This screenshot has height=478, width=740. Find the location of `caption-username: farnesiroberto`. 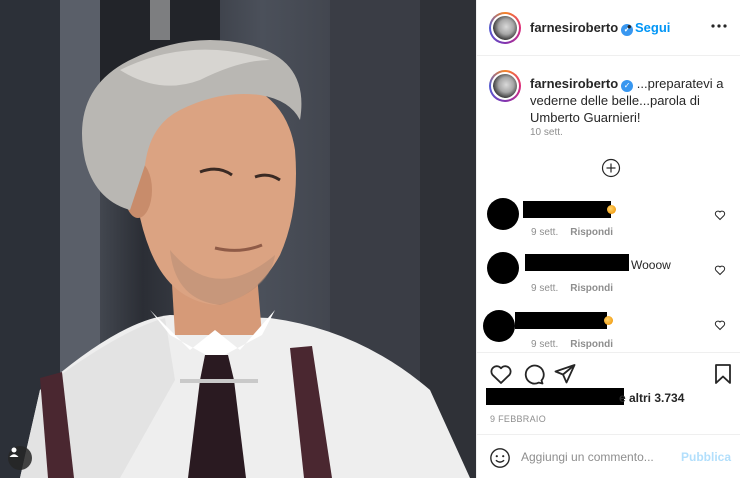

caption-username: farnesiroberto is located at coordinates (574, 83).